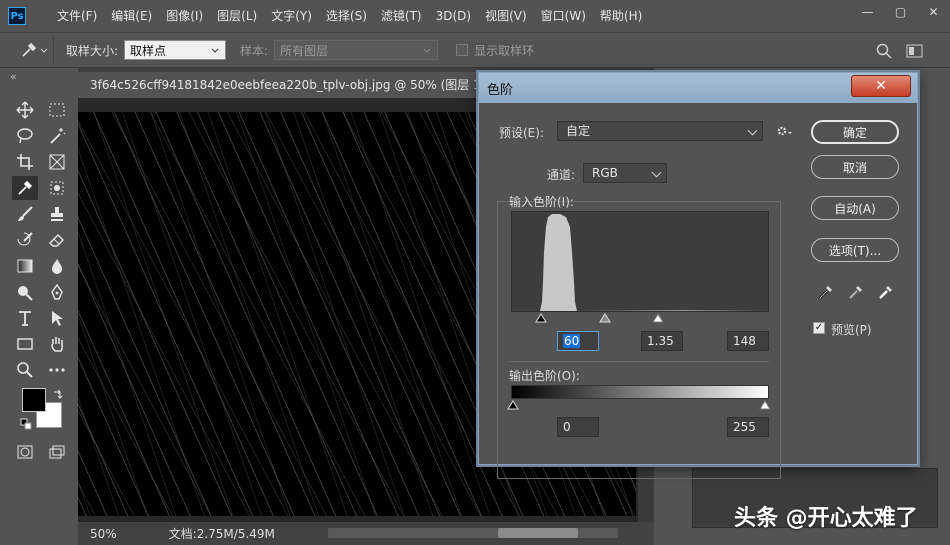  Describe the element at coordinates (658, 318) in the screenshot. I see `input-white-slider` at that location.